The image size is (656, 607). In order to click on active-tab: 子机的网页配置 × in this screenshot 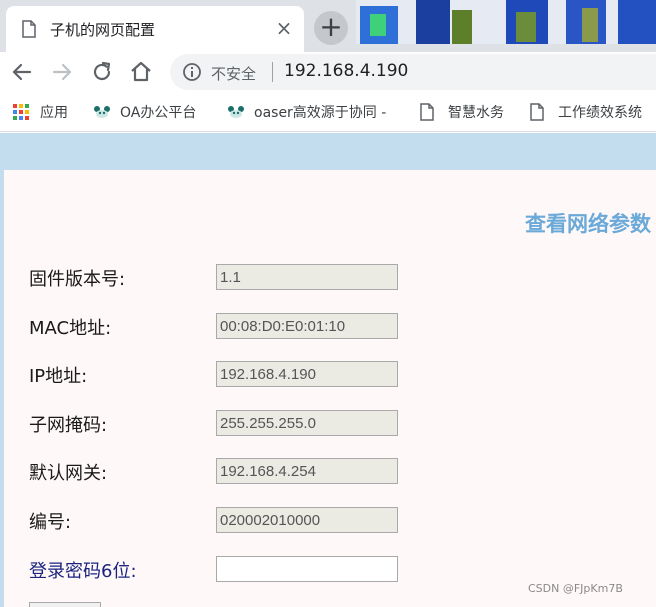, I will do `click(155, 29)`.